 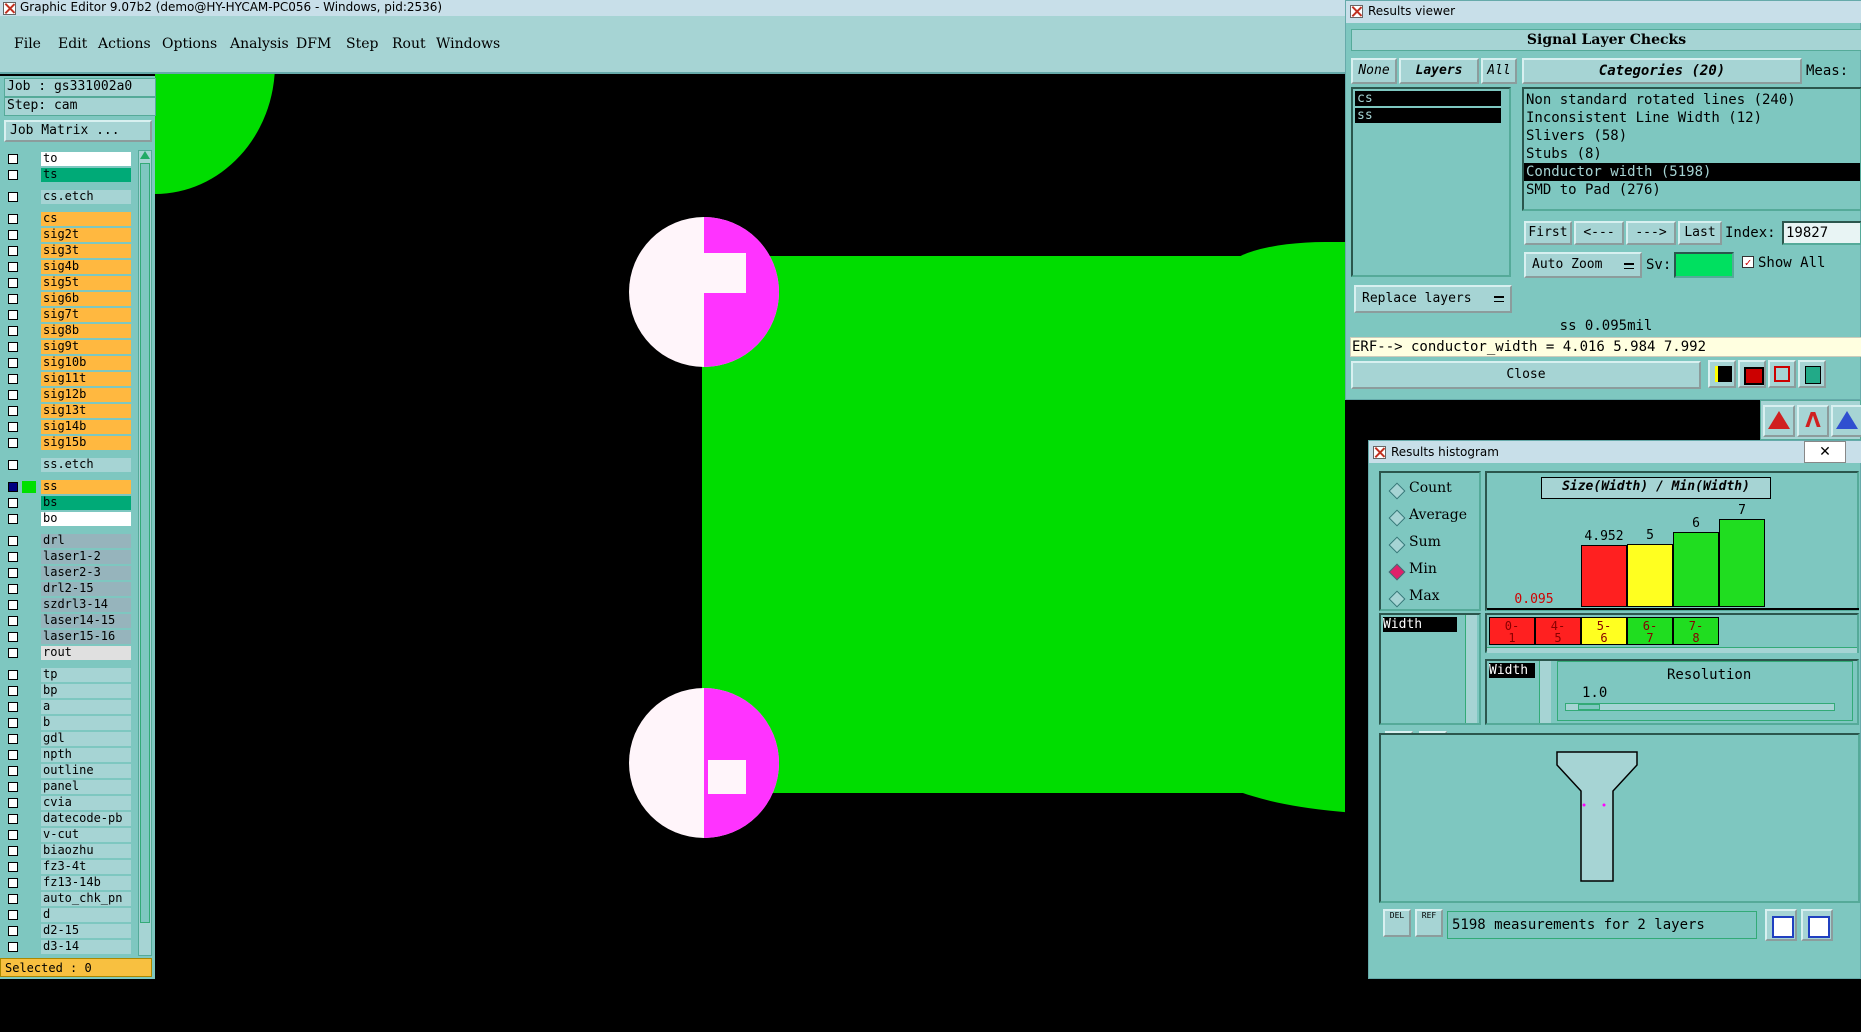 I want to click on category-item: Inconsistent Line Width (12), so click(x=1692, y=118).